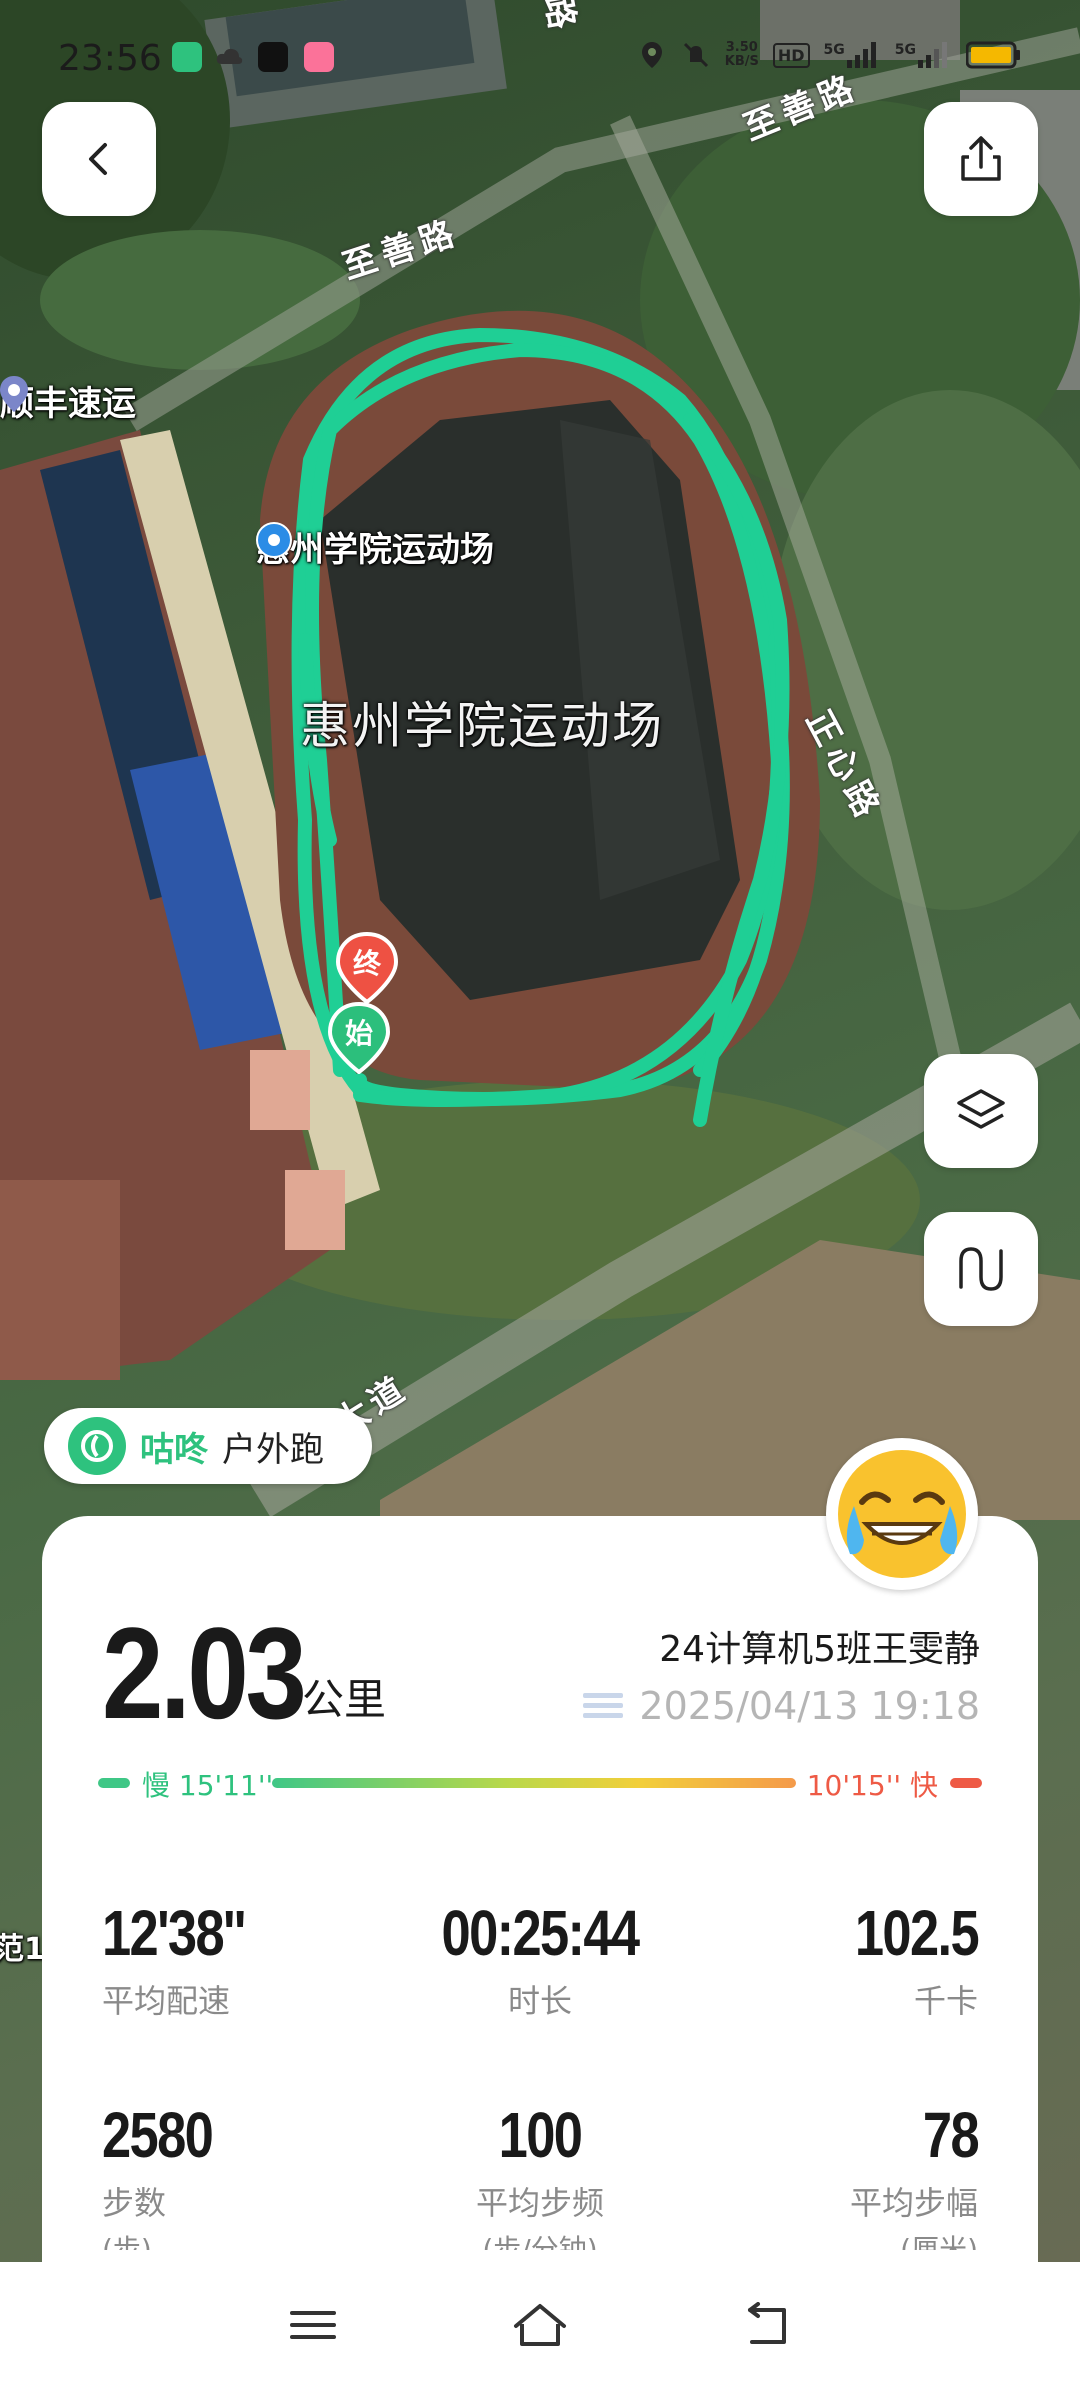  I want to click on run-datetime: 2025/04/13 19:18, so click(781, 1706).